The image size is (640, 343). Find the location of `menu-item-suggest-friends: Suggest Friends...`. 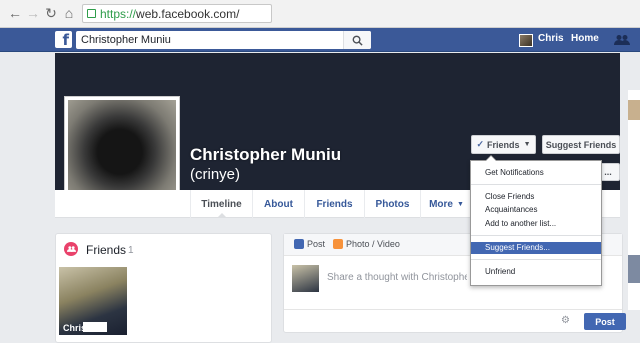

menu-item-suggest-friends: Suggest Friends... is located at coordinates (536, 248).